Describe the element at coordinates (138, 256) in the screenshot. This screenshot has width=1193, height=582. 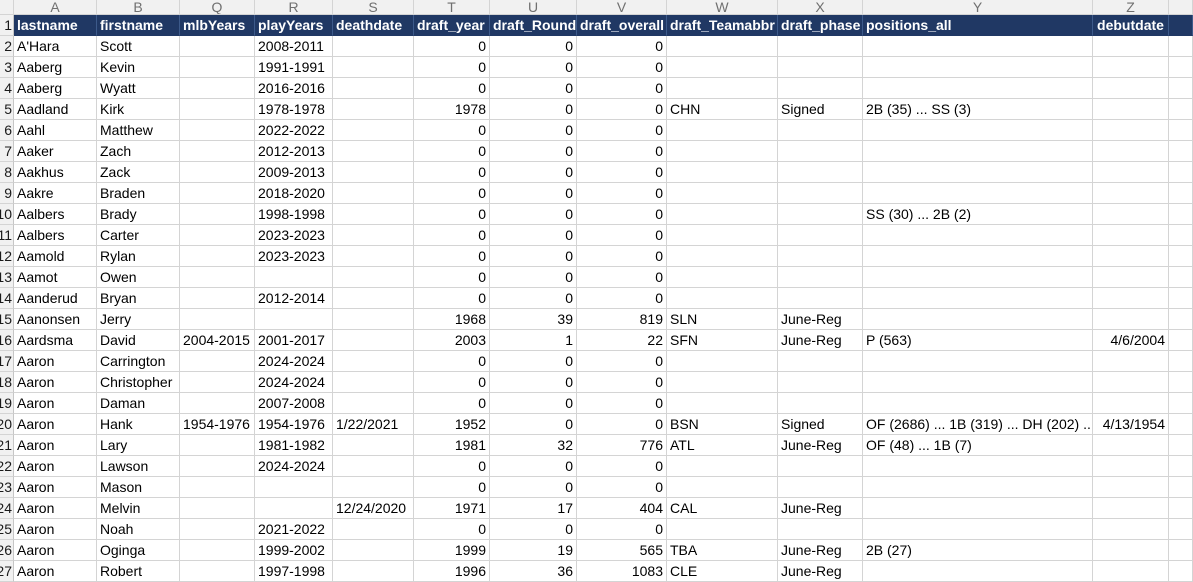
I see `cell-firstname: Rylan` at that location.